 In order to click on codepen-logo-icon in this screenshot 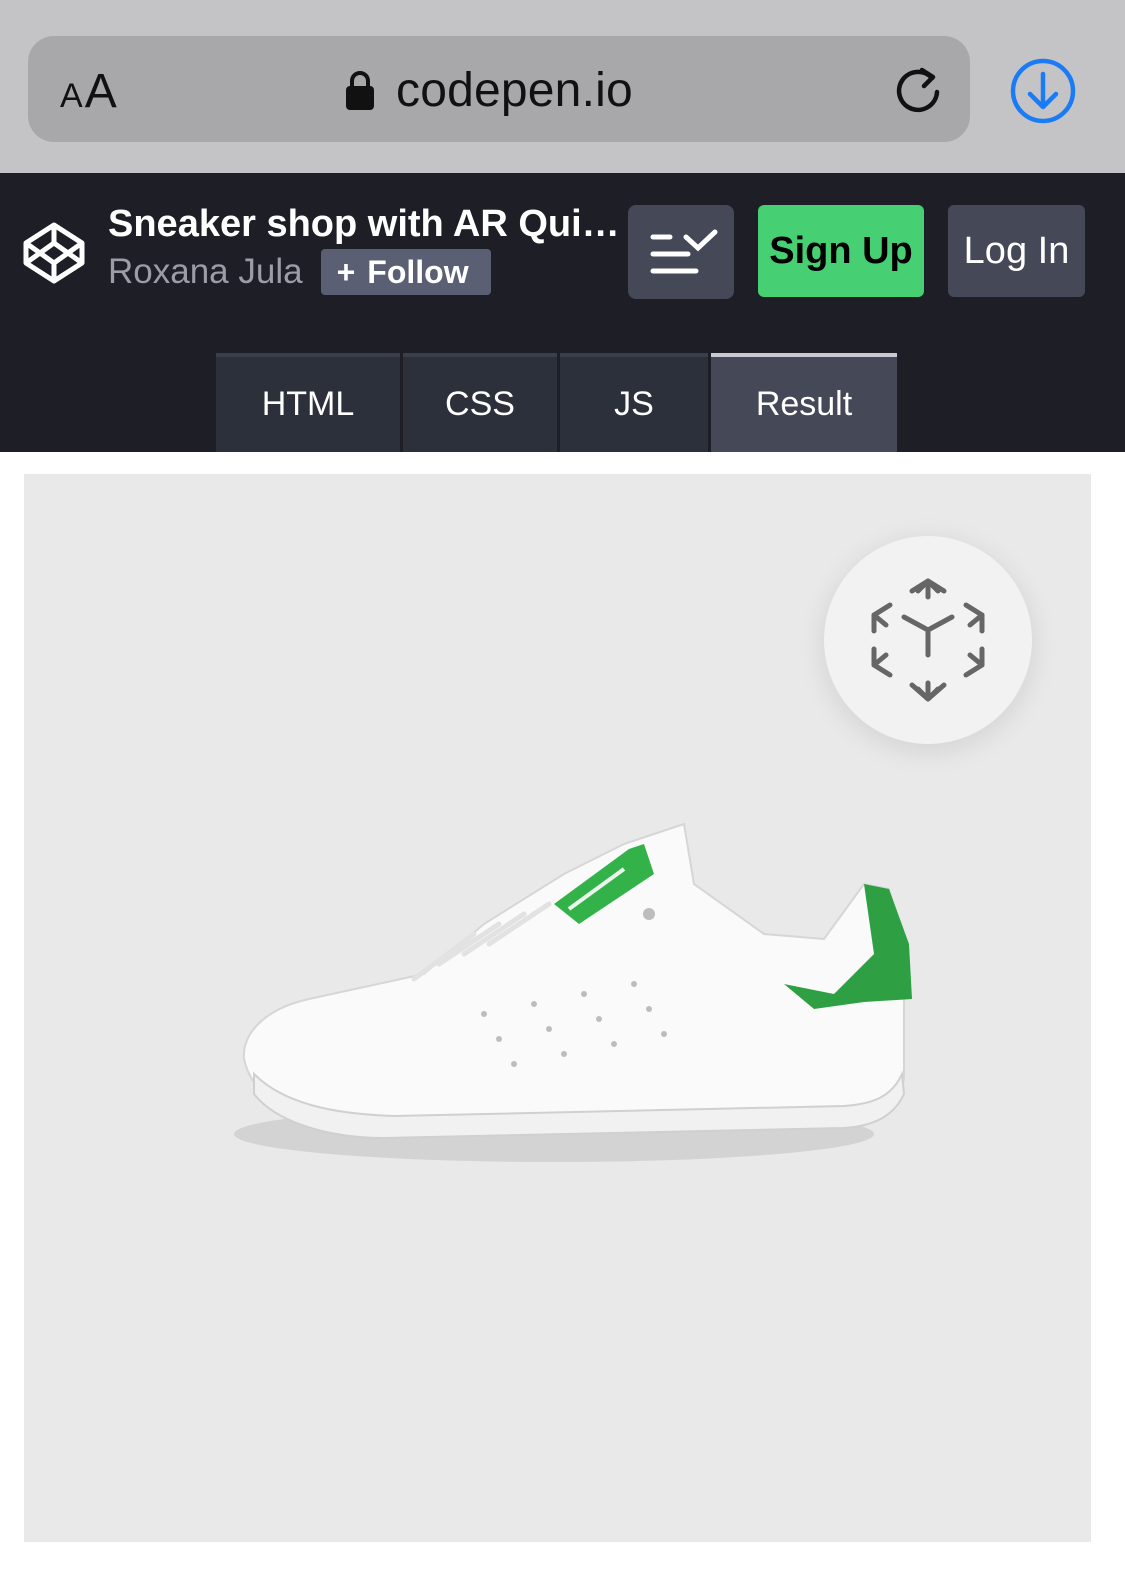, I will do `click(54, 253)`.